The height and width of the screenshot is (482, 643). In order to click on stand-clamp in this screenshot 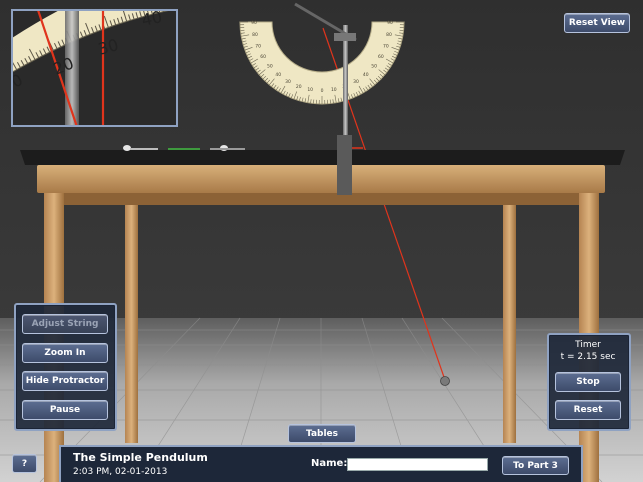, I will do `click(345, 37)`.